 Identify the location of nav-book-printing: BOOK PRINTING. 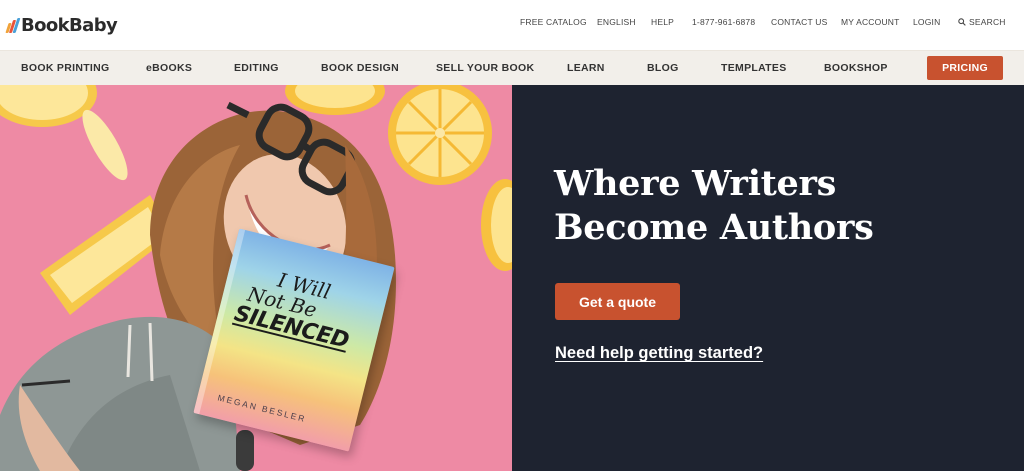
(65, 68).